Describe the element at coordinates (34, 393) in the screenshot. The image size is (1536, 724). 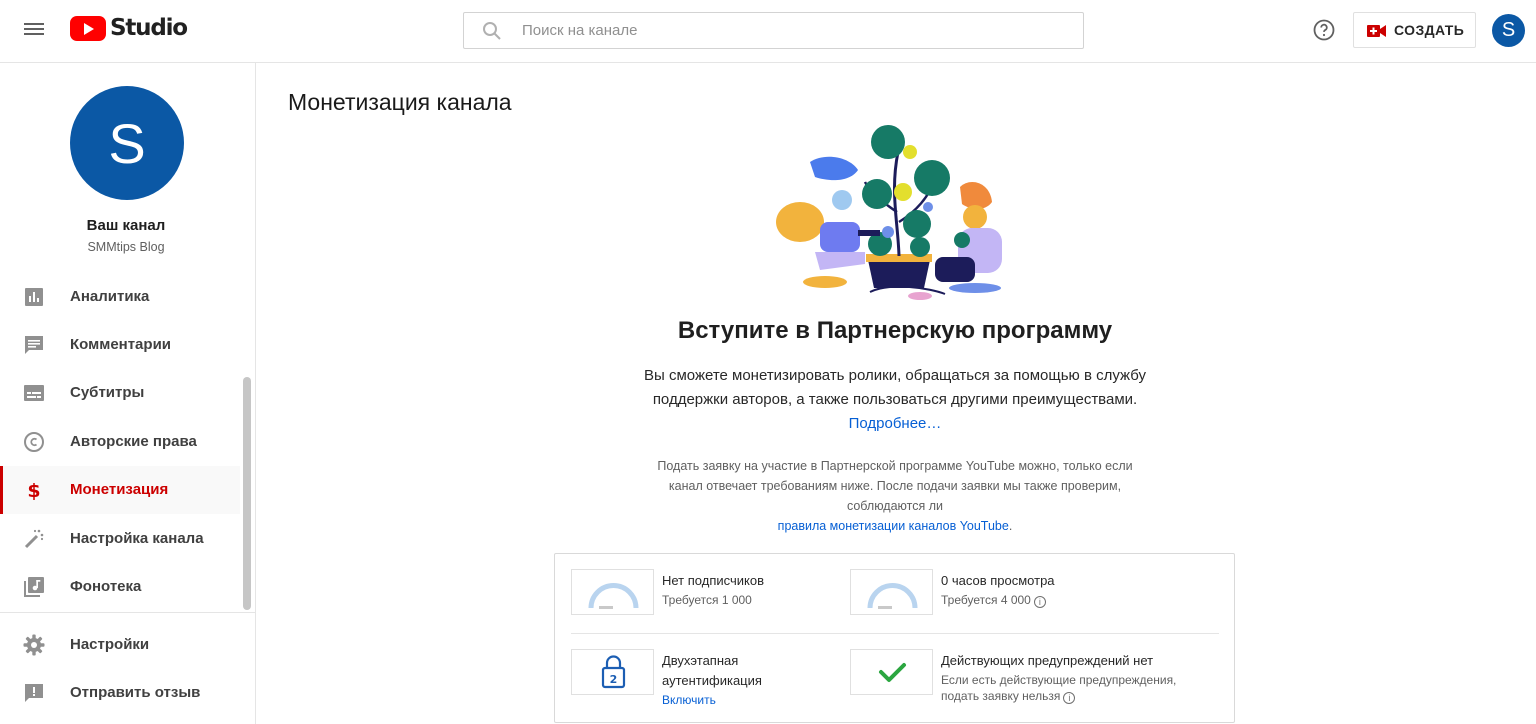
I see `subtitles-icon` at that location.